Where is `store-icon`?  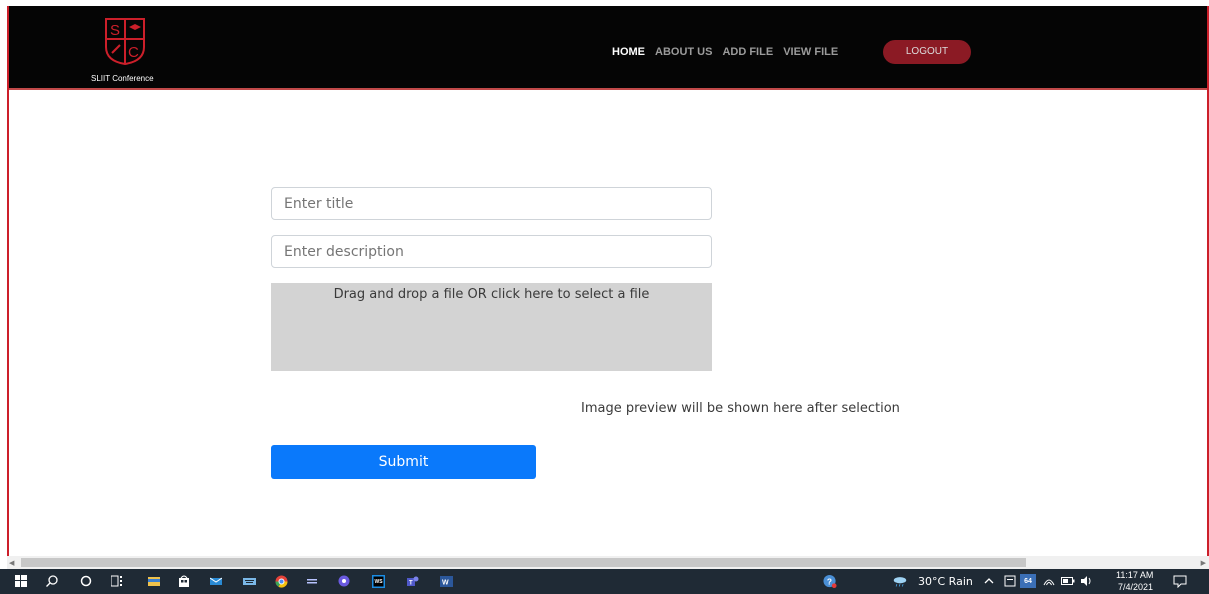
store-icon is located at coordinates (184, 581).